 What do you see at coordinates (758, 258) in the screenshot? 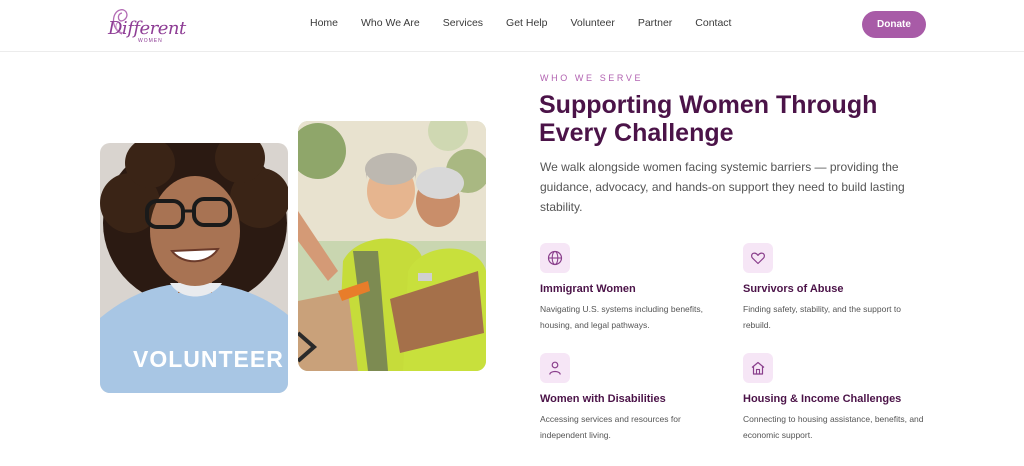
I see `heart-icon` at bounding box center [758, 258].